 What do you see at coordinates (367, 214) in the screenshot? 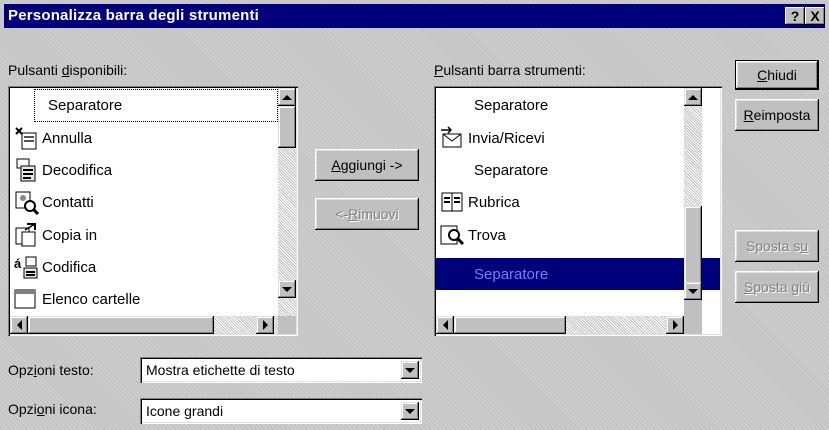
I see `remove-button: <- Rimuovi` at bounding box center [367, 214].